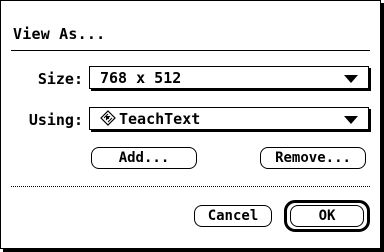 The image size is (384, 252). I want to click on button-separator, so click(190, 186).